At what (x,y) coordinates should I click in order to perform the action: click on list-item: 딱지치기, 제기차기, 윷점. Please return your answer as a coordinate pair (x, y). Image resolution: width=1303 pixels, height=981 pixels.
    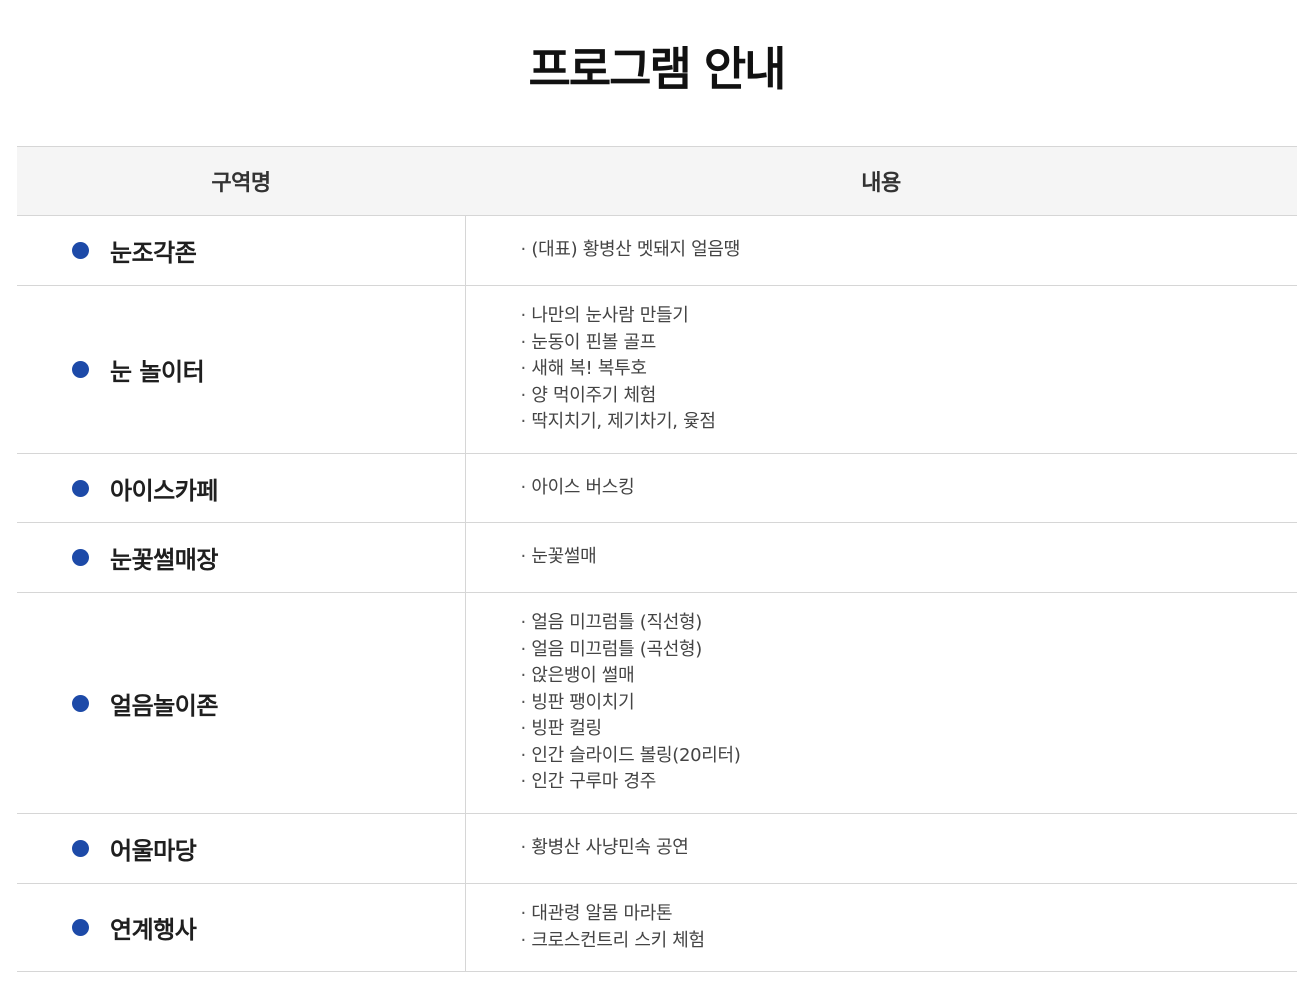
    Looking at the image, I should click on (909, 422).